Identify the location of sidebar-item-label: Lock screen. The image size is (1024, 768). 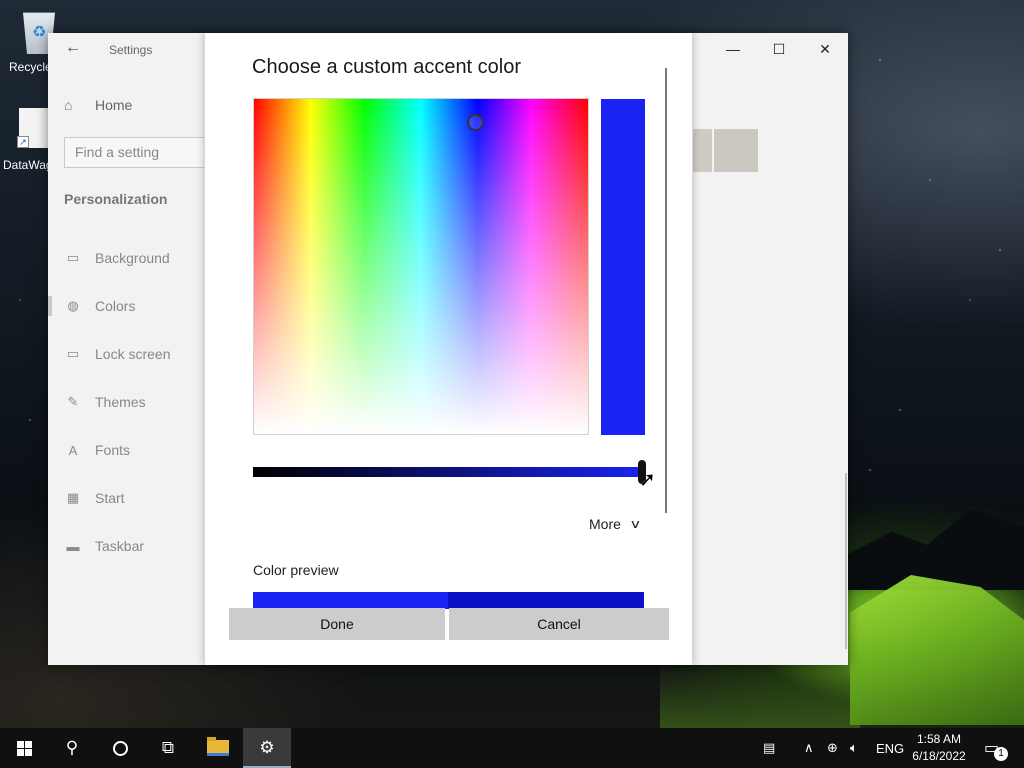
(133, 354).